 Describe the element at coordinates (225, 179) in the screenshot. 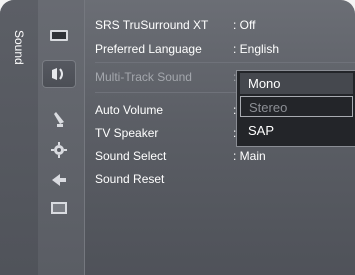

I see `menu-row-sound-reset: Sound Reset` at that location.